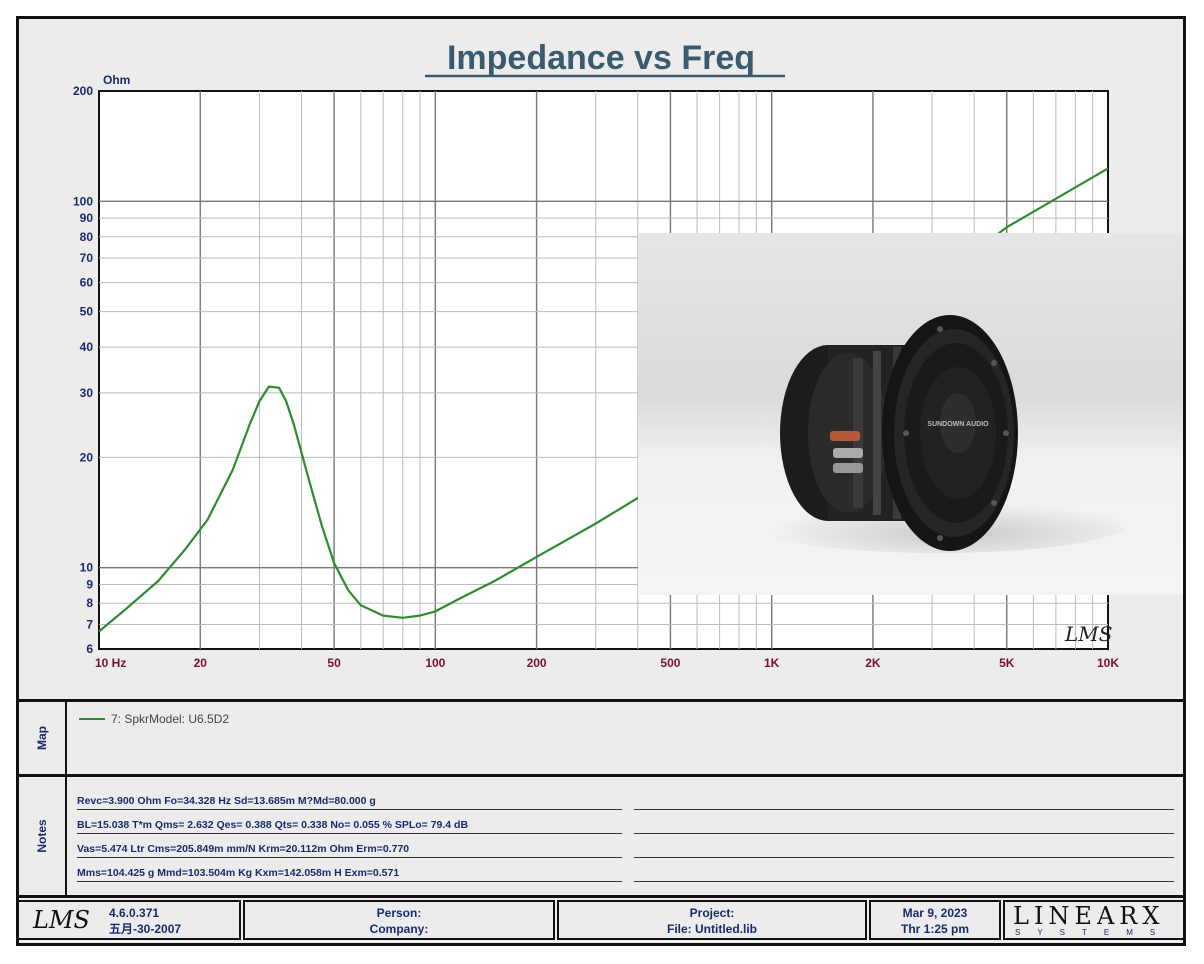 The height and width of the screenshot is (964, 1204). What do you see at coordinates (958, 424) in the screenshot?
I see `product-badge: SUNDOWN AUDIO` at bounding box center [958, 424].